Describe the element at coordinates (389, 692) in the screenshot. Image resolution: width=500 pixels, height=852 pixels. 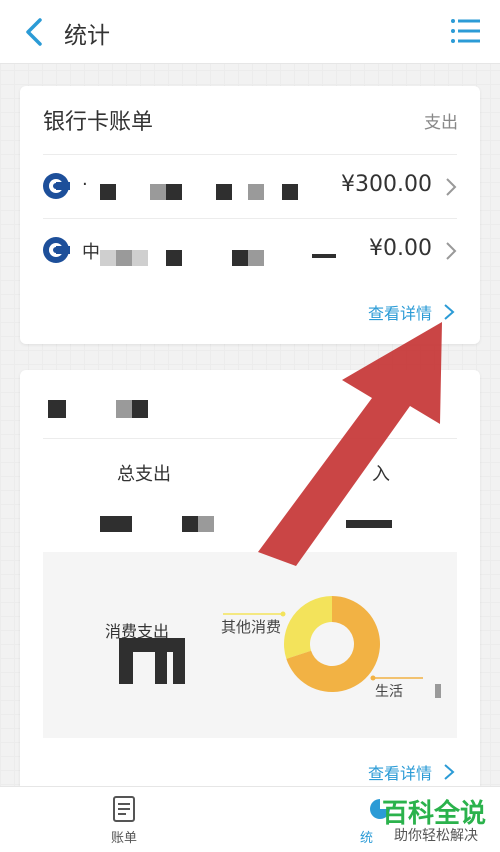
I see `legend-label-life: 生活` at that location.